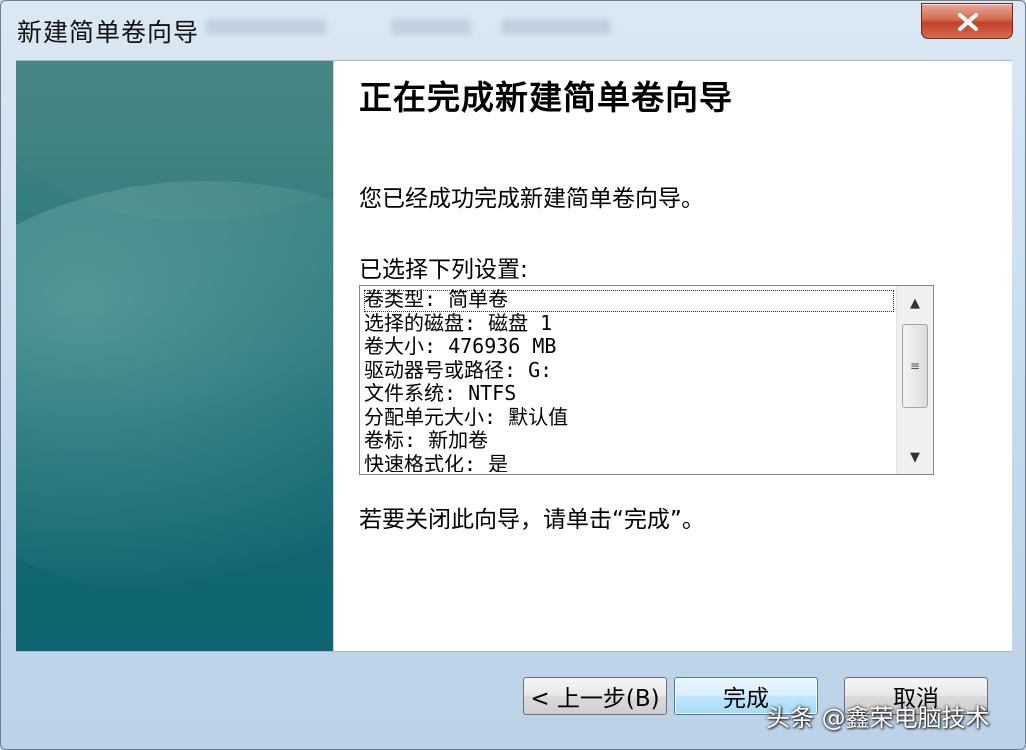 The image size is (1026, 750). What do you see at coordinates (531, 199) in the screenshot?
I see `completion-message: 您已经成功完成新建简单卷向导。` at bounding box center [531, 199].